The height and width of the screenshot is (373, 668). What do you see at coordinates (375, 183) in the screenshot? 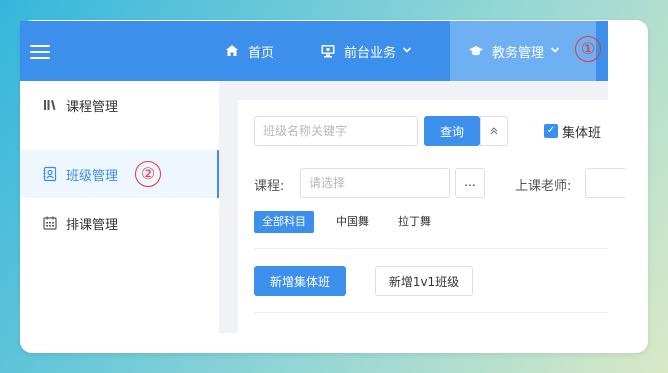
I see `course-select-input` at bounding box center [375, 183].